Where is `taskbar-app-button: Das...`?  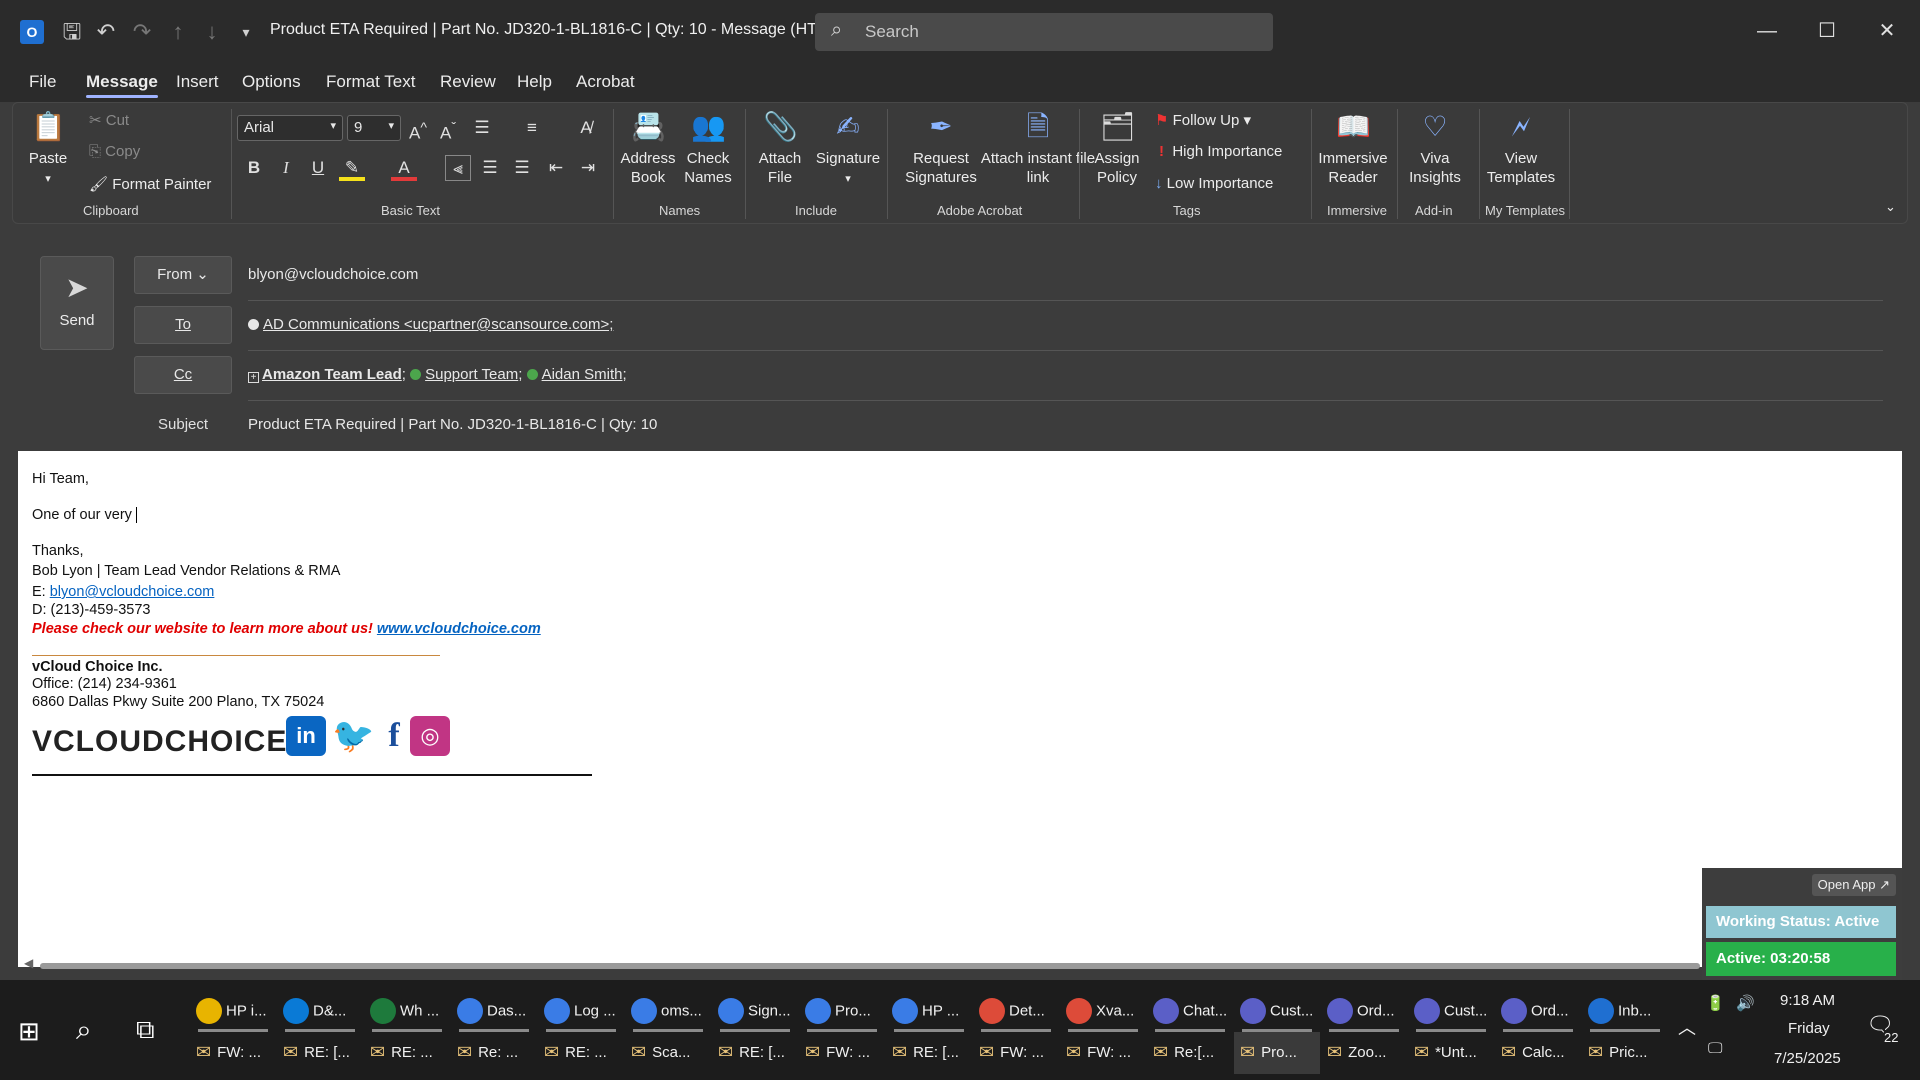 taskbar-app-button: Das... is located at coordinates (494, 1011).